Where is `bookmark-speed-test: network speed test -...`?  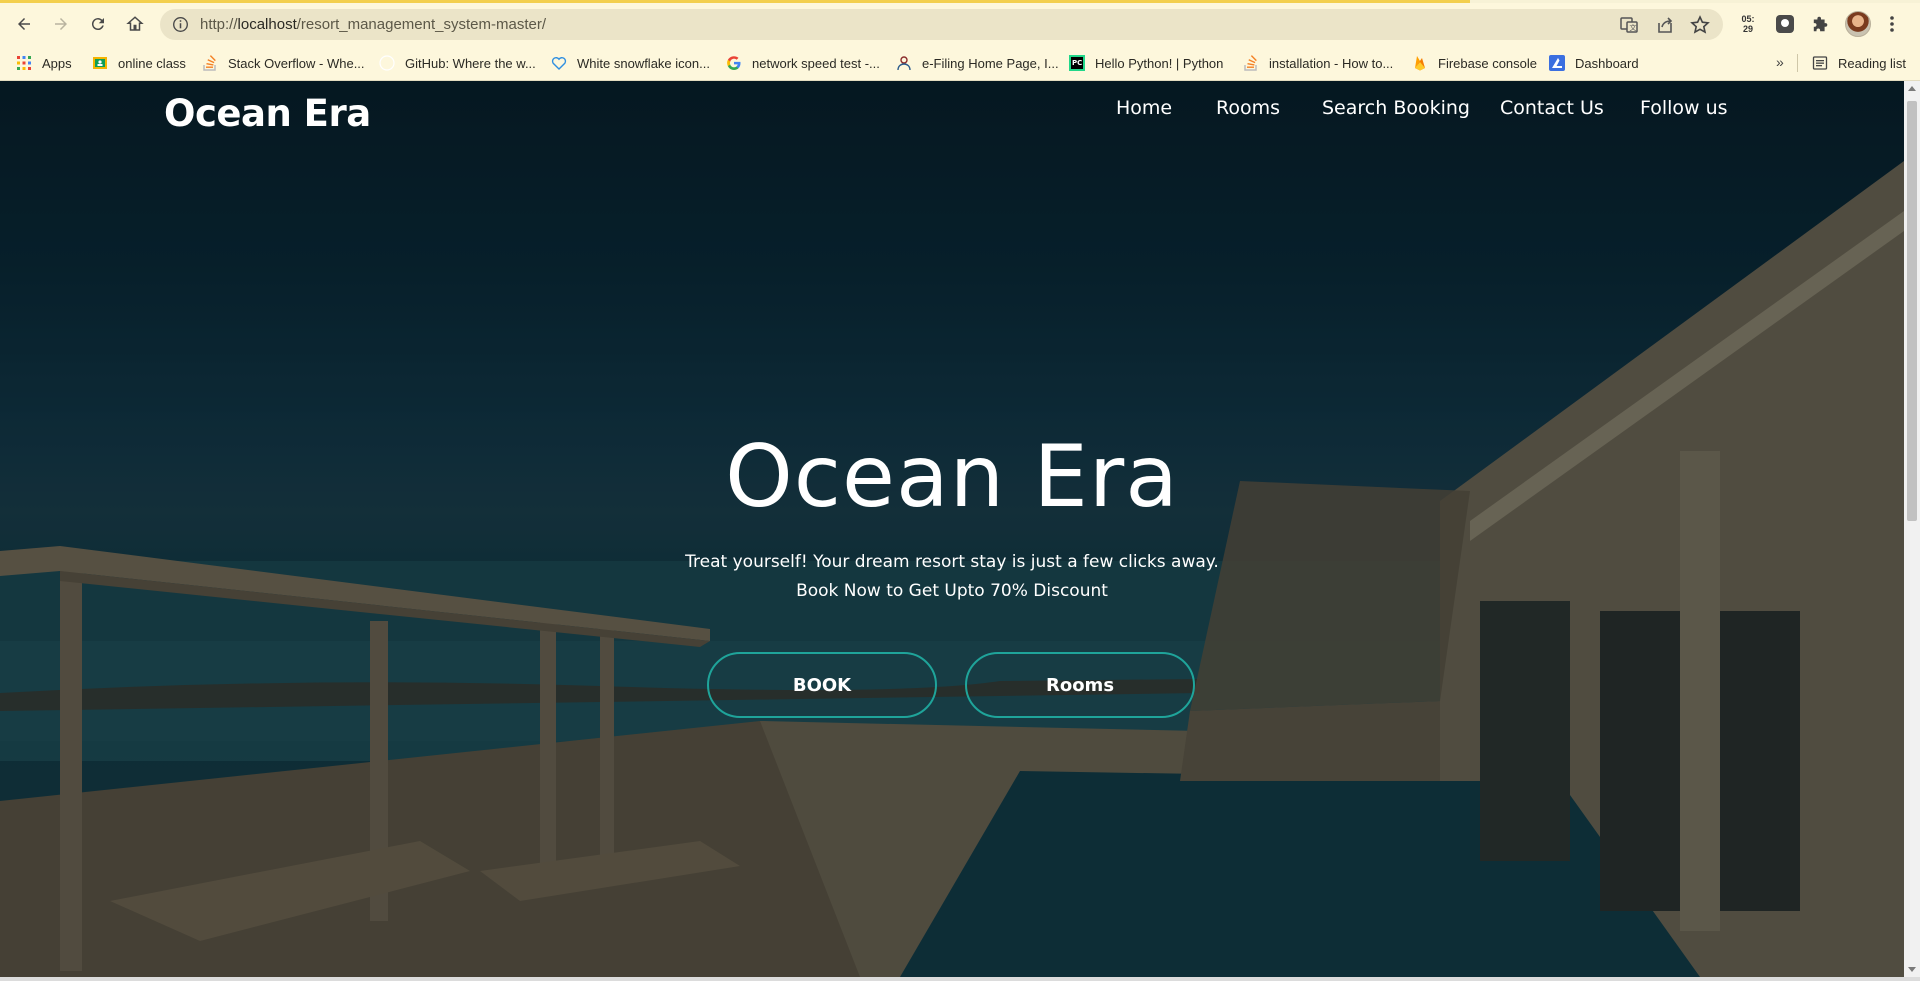 bookmark-speed-test: network speed test -... is located at coordinates (803, 63).